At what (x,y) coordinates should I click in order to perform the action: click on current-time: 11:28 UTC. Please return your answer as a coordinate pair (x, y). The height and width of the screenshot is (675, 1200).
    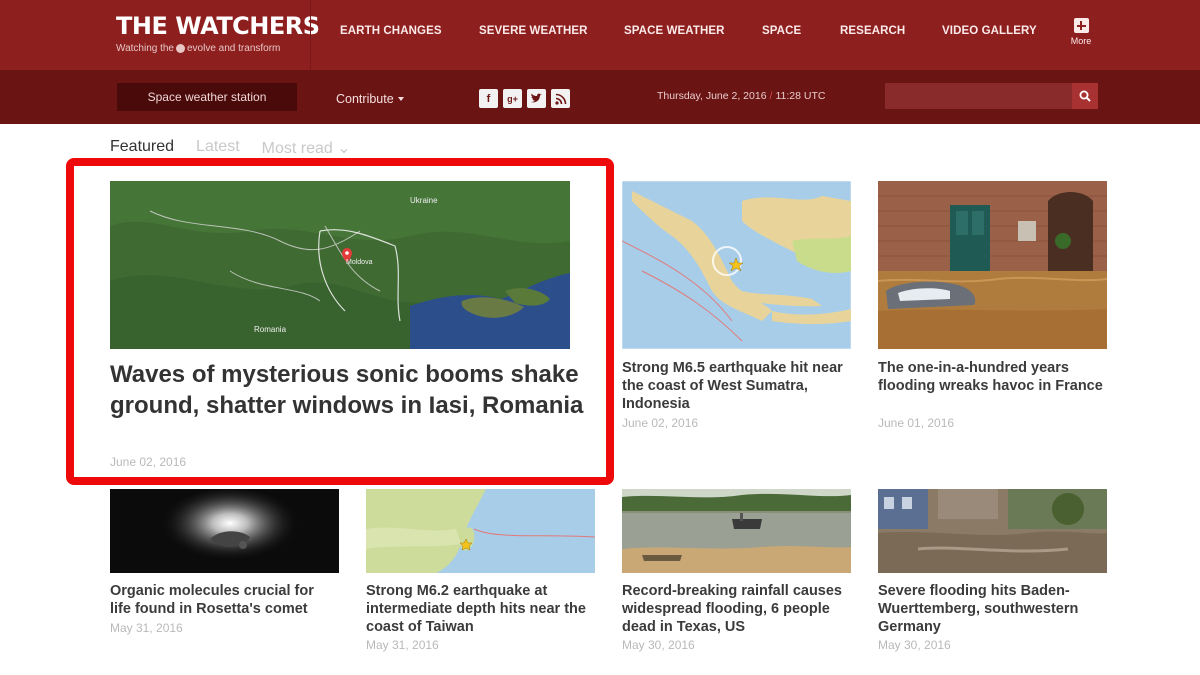
    Looking at the image, I should click on (800, 96).